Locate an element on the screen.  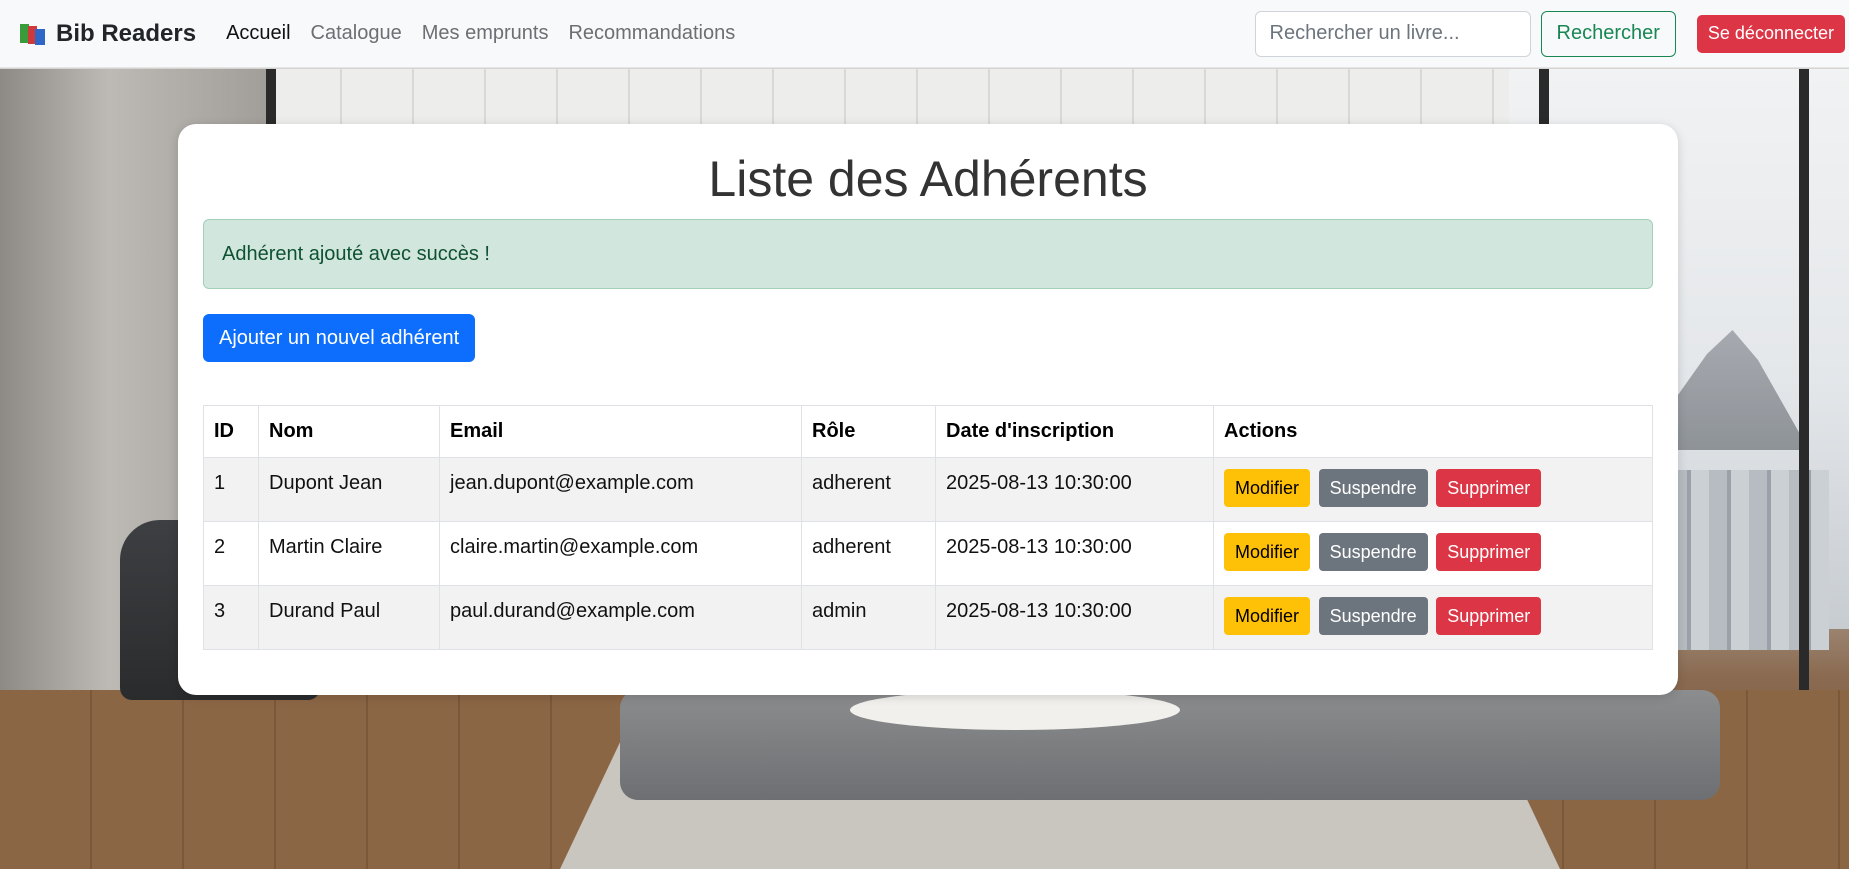
brand: Bib Readers is located at coordinates (108, 34).